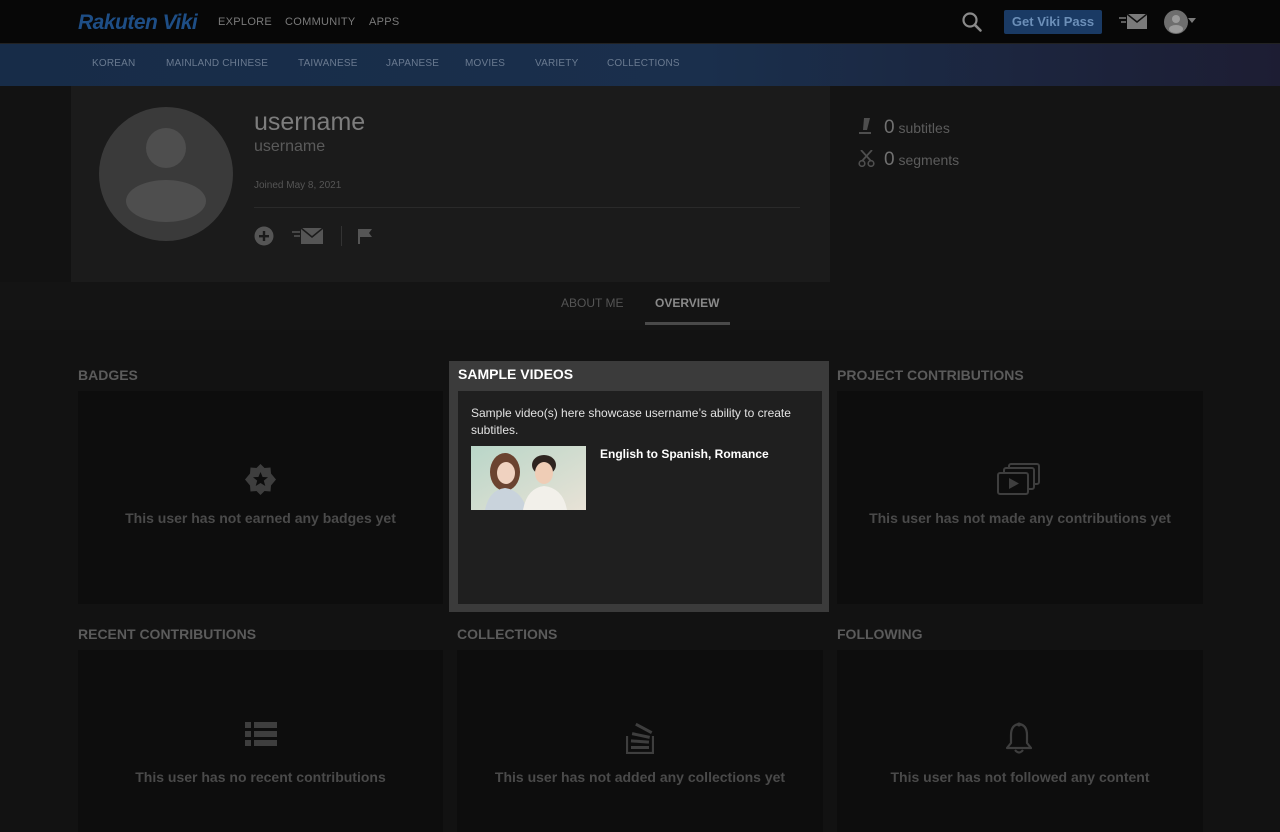 The height and width of the screenshot is (832, 1280). What do you see at coordinates (643, 63) in the screenshot?
I see `category-collections: COLLECTIONS` at bounding box center [643, 63].